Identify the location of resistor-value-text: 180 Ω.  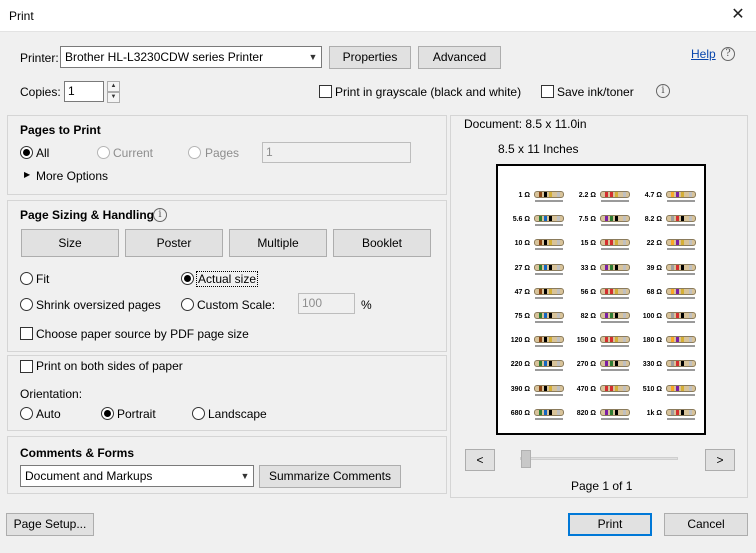
(652, 341).